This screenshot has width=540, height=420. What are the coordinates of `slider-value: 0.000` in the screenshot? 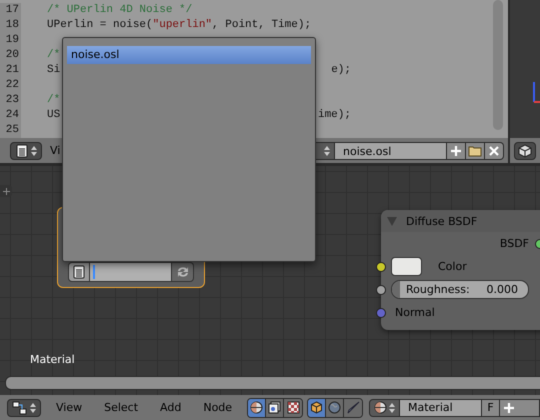 It's located at (502, 289).